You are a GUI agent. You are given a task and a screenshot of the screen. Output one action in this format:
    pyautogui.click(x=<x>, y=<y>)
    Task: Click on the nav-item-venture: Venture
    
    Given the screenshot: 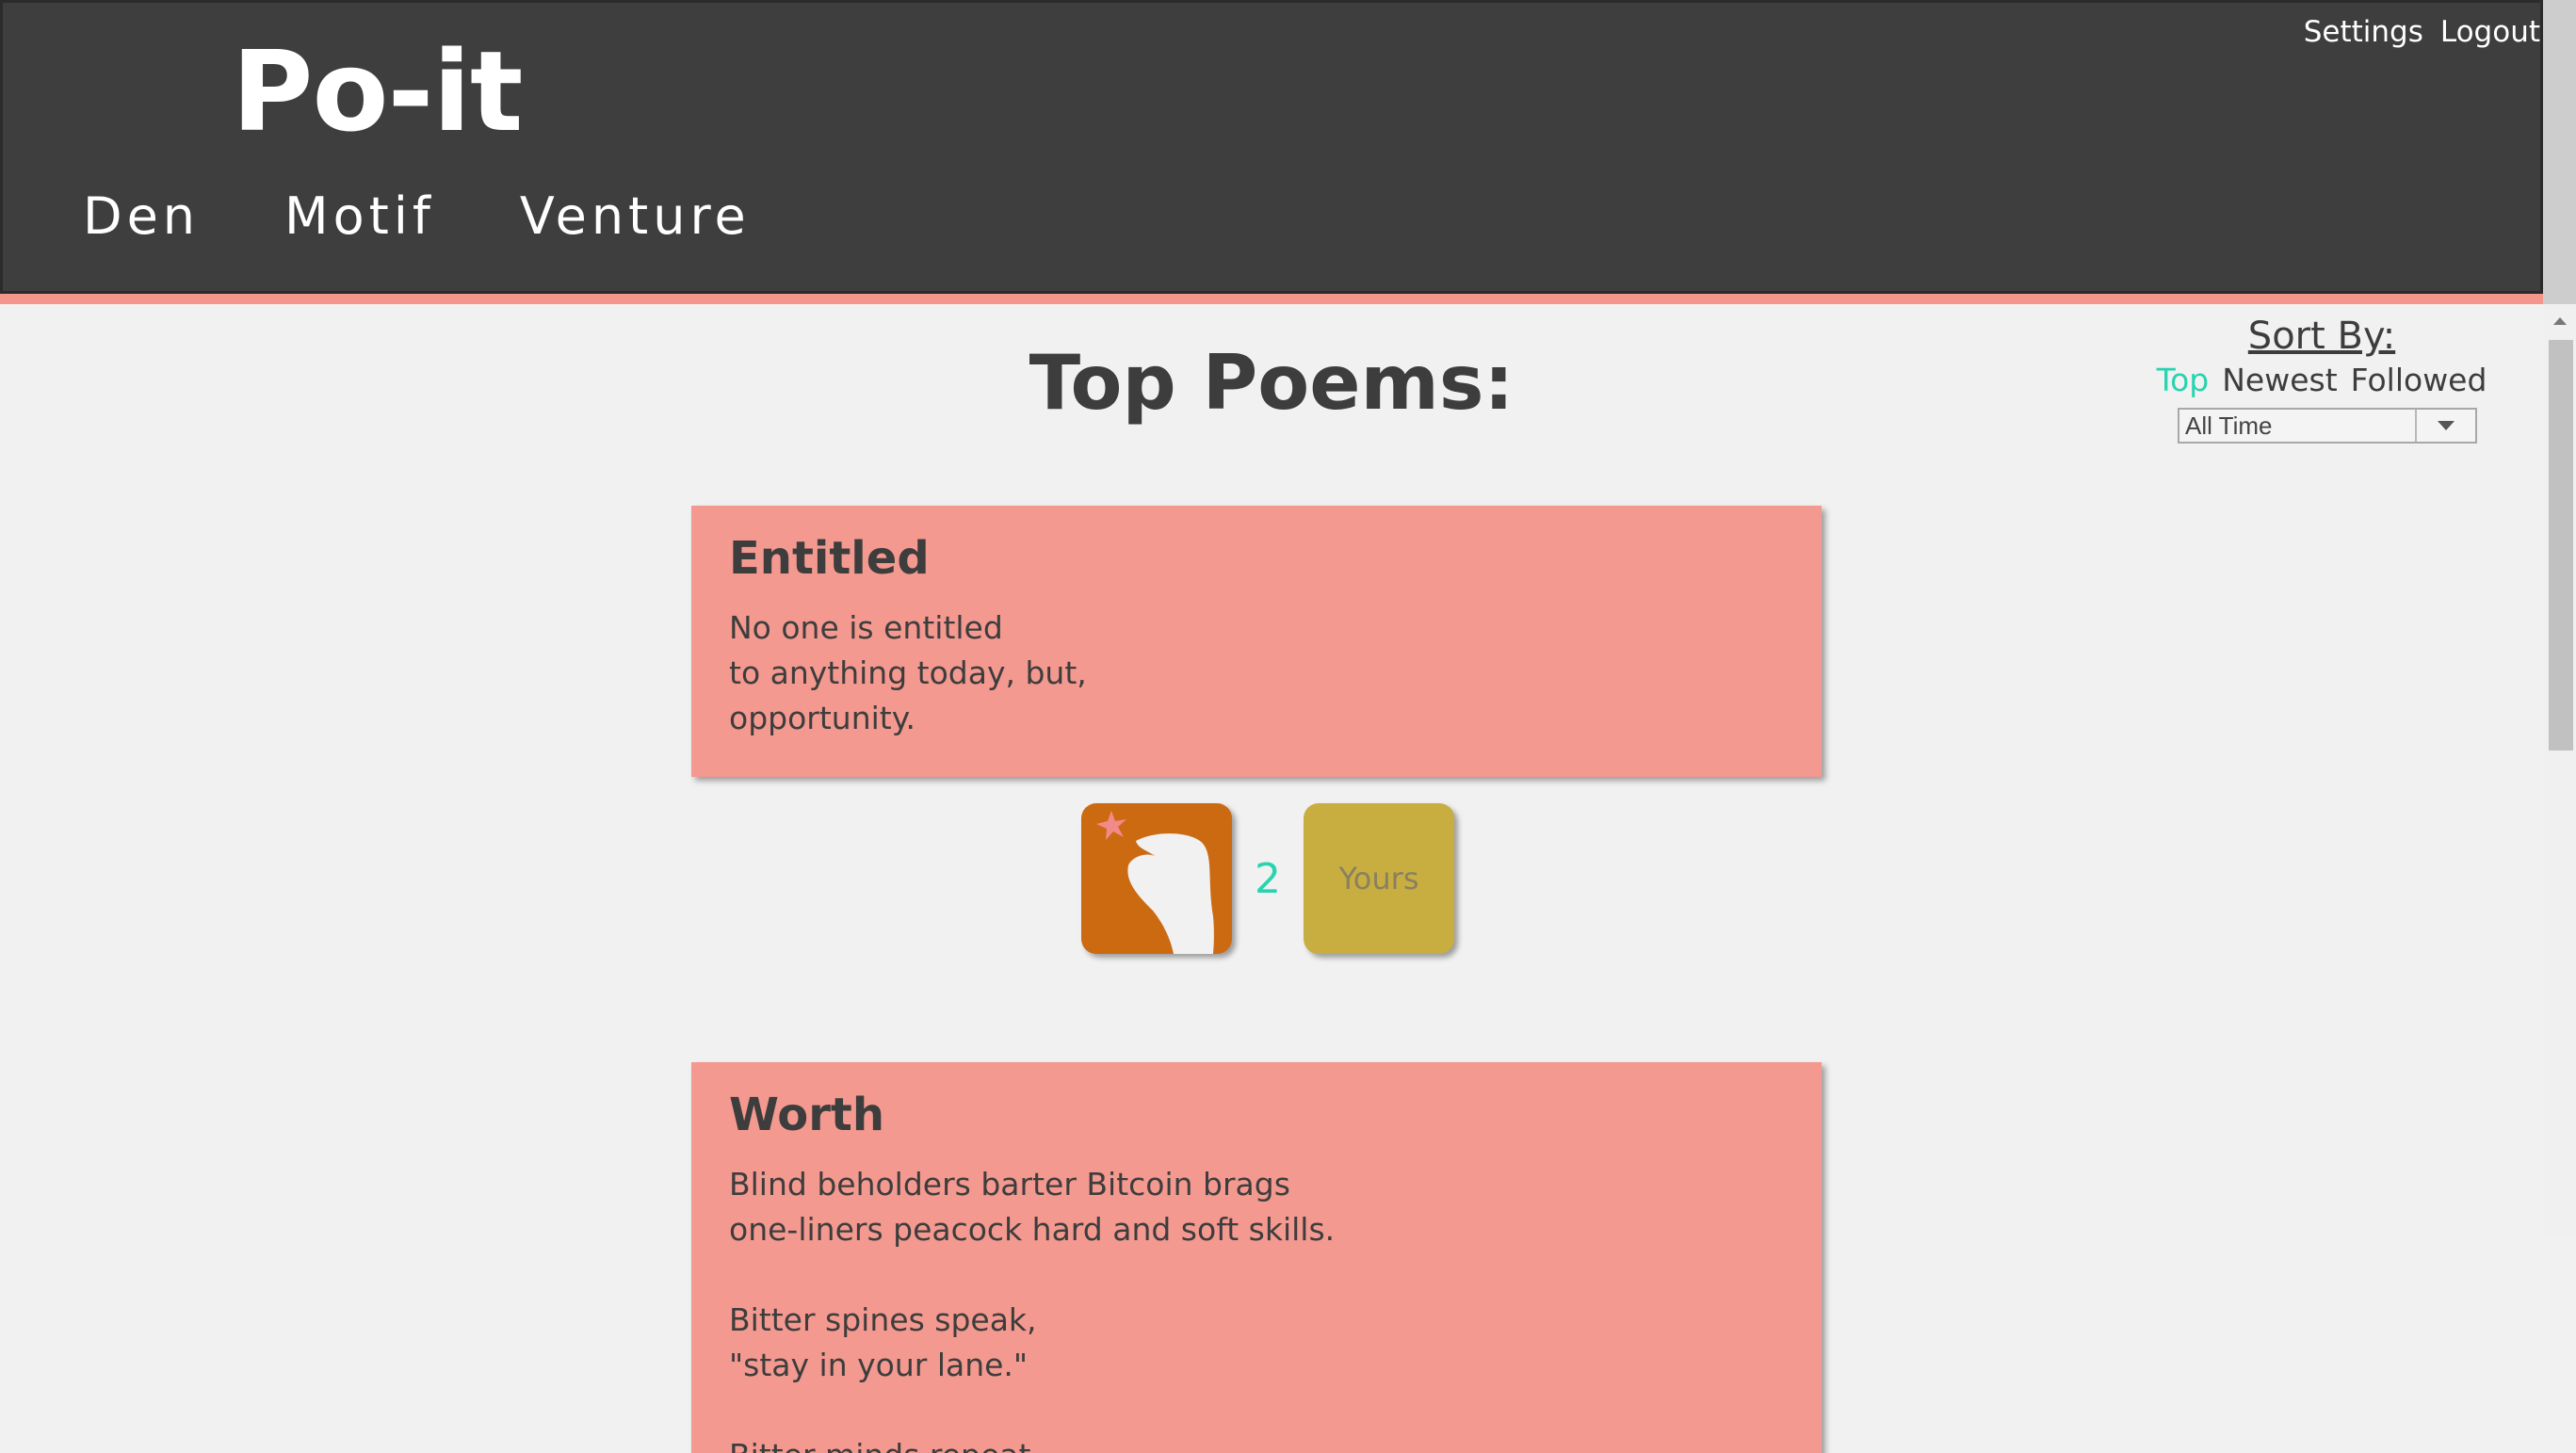 What is the action you would take?
    pyautogui.click(x=635, y=216)
    